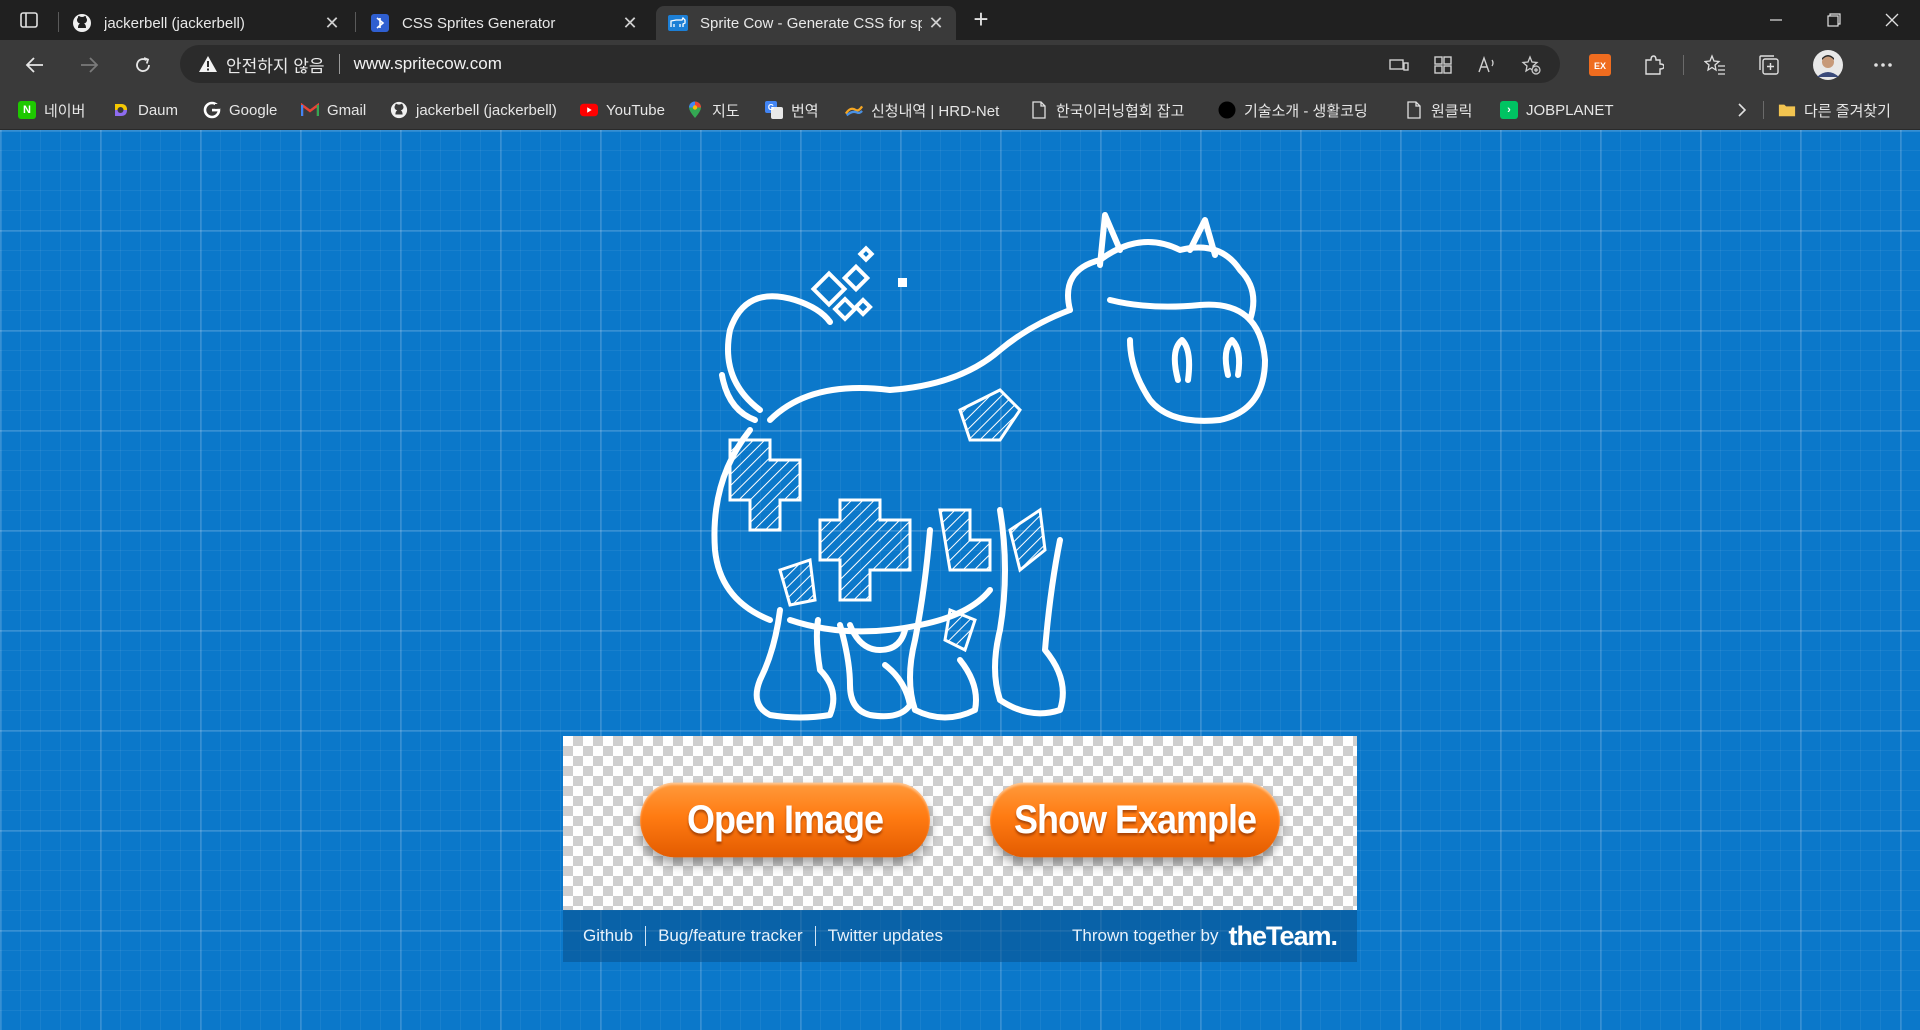 The height and width of the screenshot is (1030, 1920). Describe the element at coordinates (27, 110) in the screenshot. I see `naver-icon: N` at that location.